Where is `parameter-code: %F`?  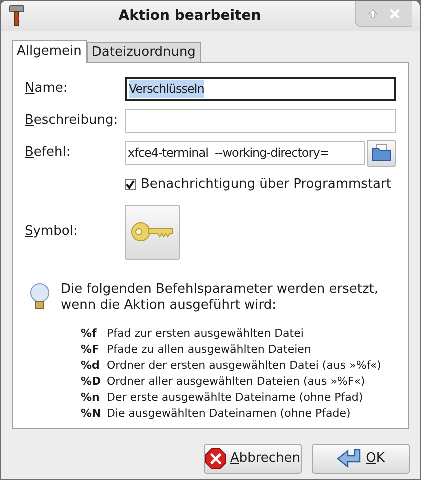 parameter-code: %F is located at coordinates (91, 350).